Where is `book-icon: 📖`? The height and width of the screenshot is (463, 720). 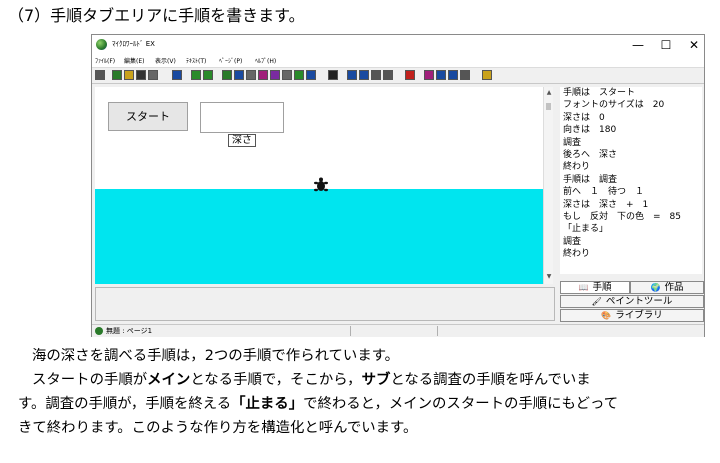 book-icon: 📖 is located at coordinates (583, 287).